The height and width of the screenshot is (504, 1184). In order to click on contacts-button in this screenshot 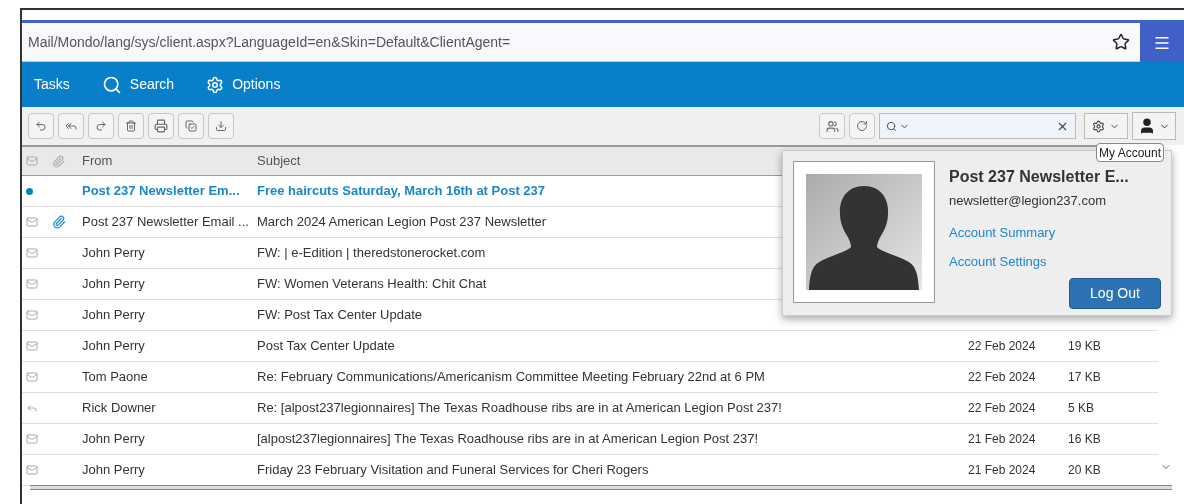, I will do `click(832, 126)`.